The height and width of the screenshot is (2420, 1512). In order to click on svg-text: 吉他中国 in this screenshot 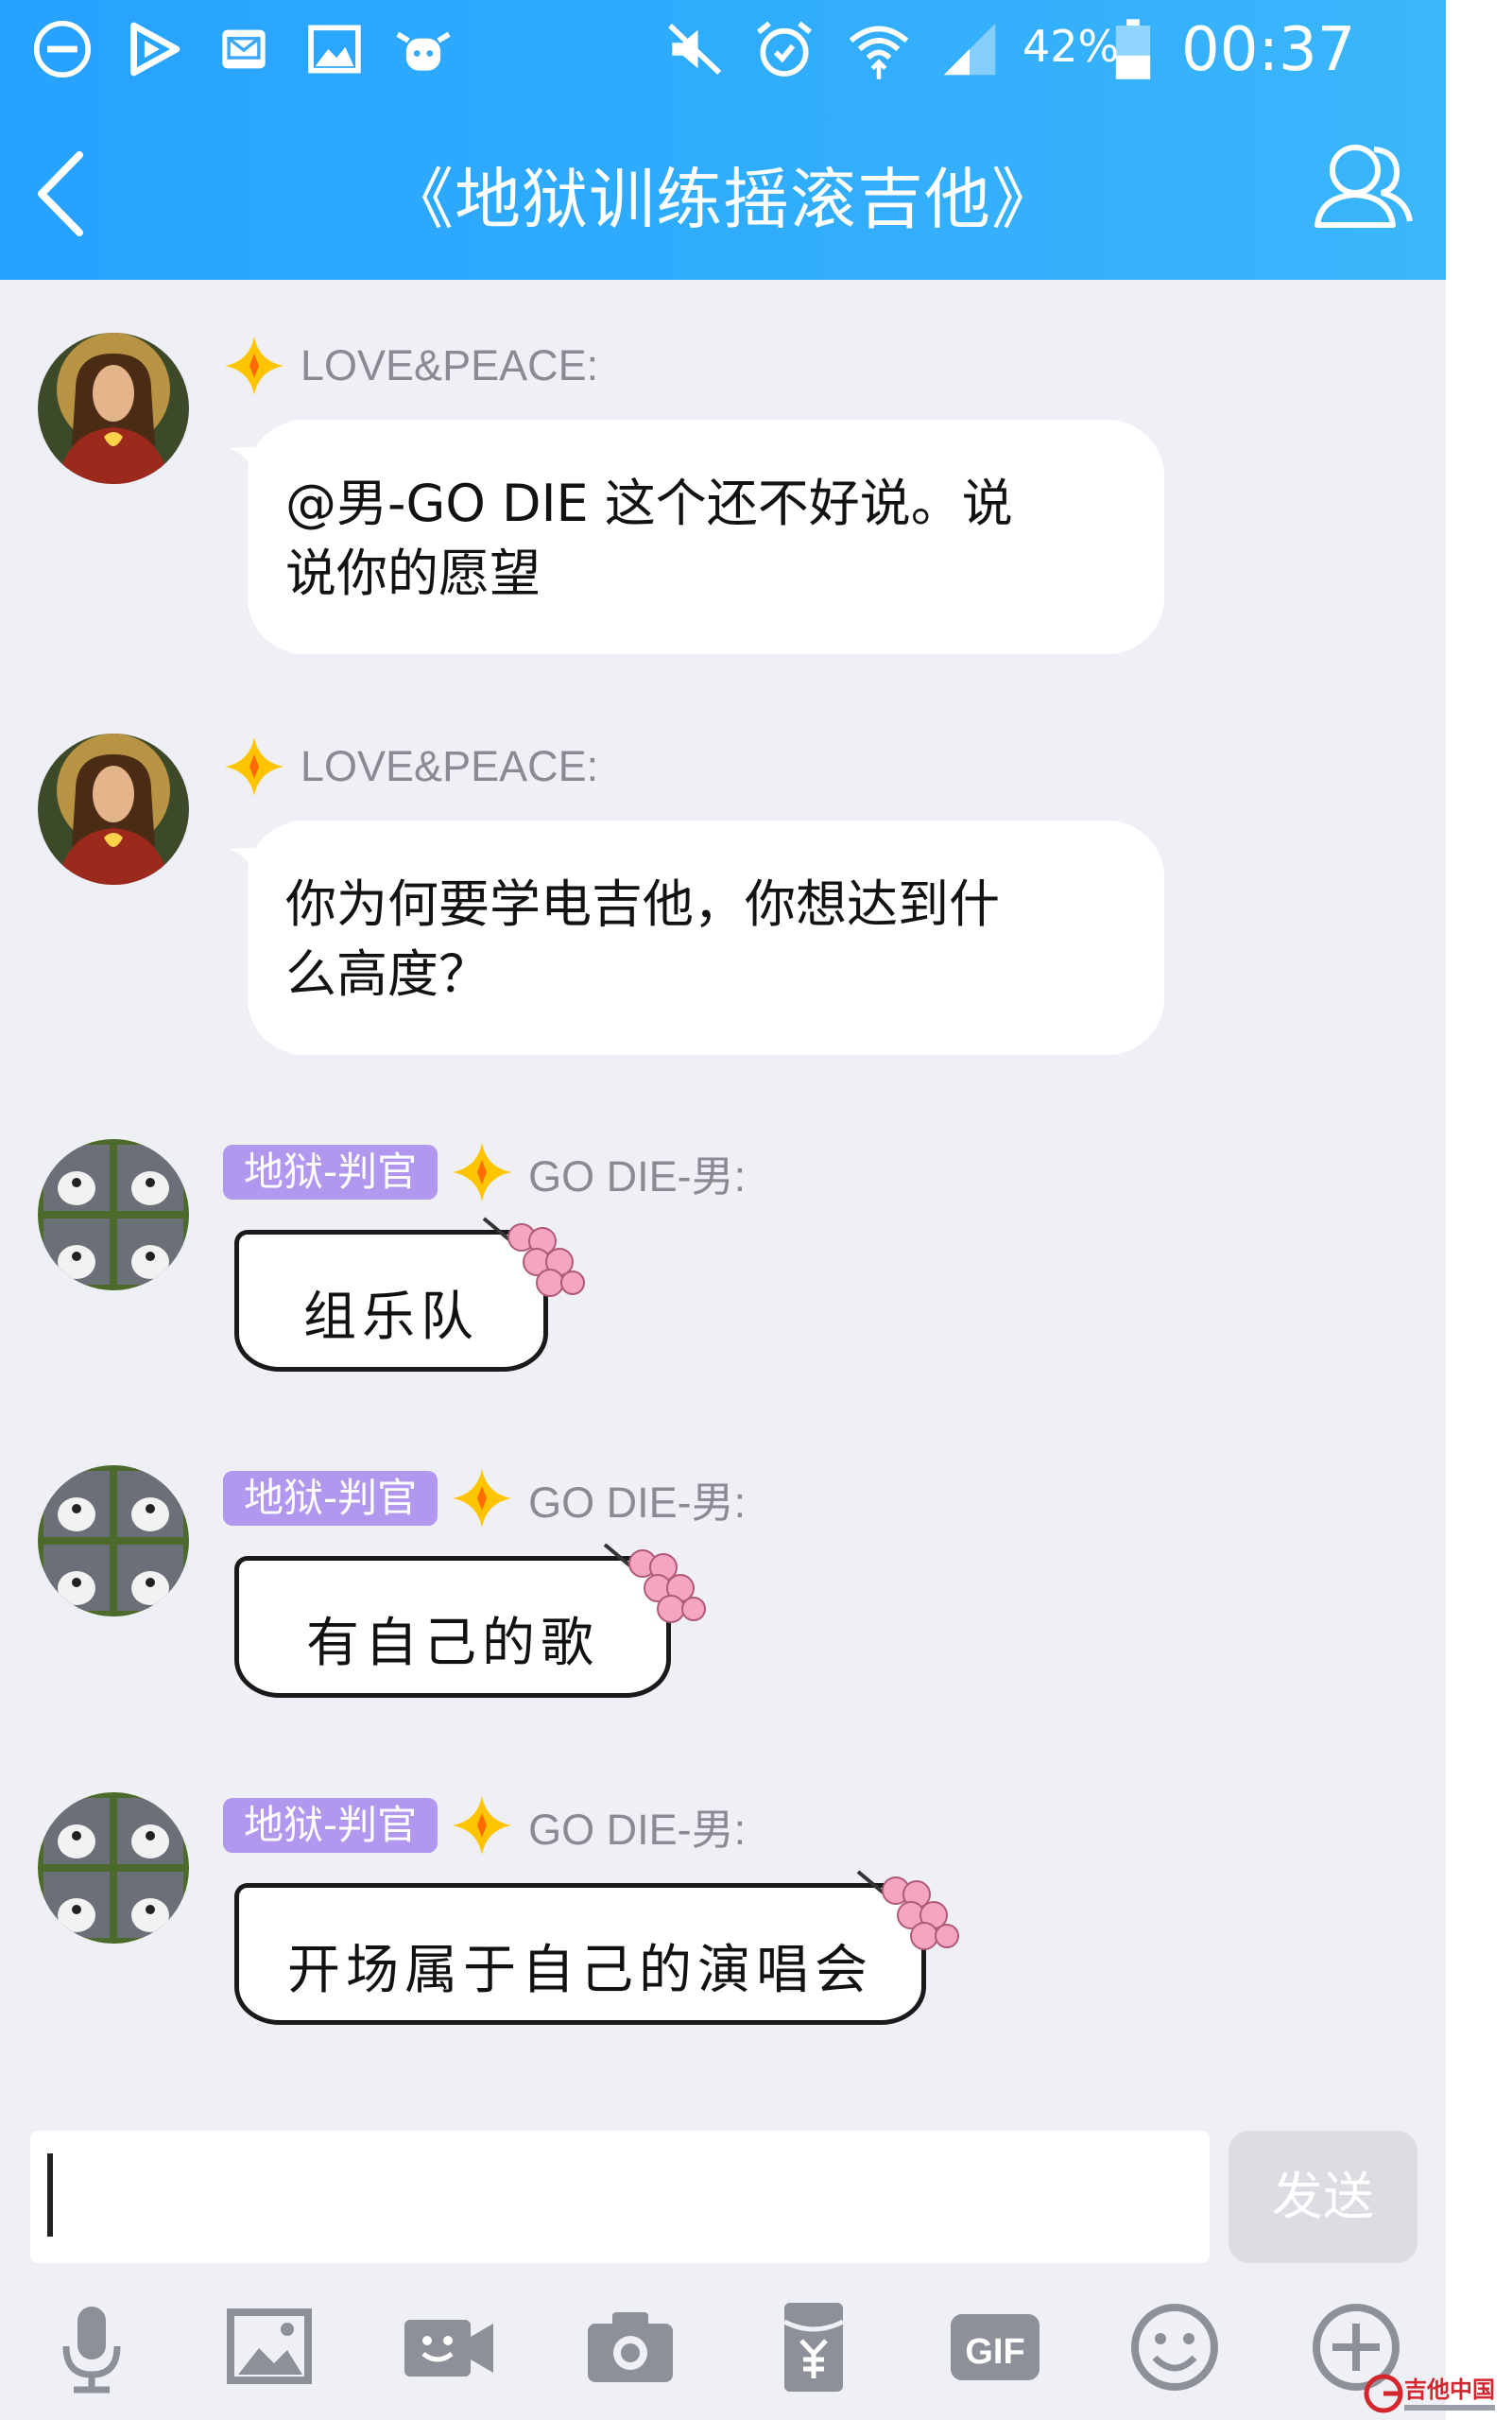, I will do `click(1449, 2390)`.